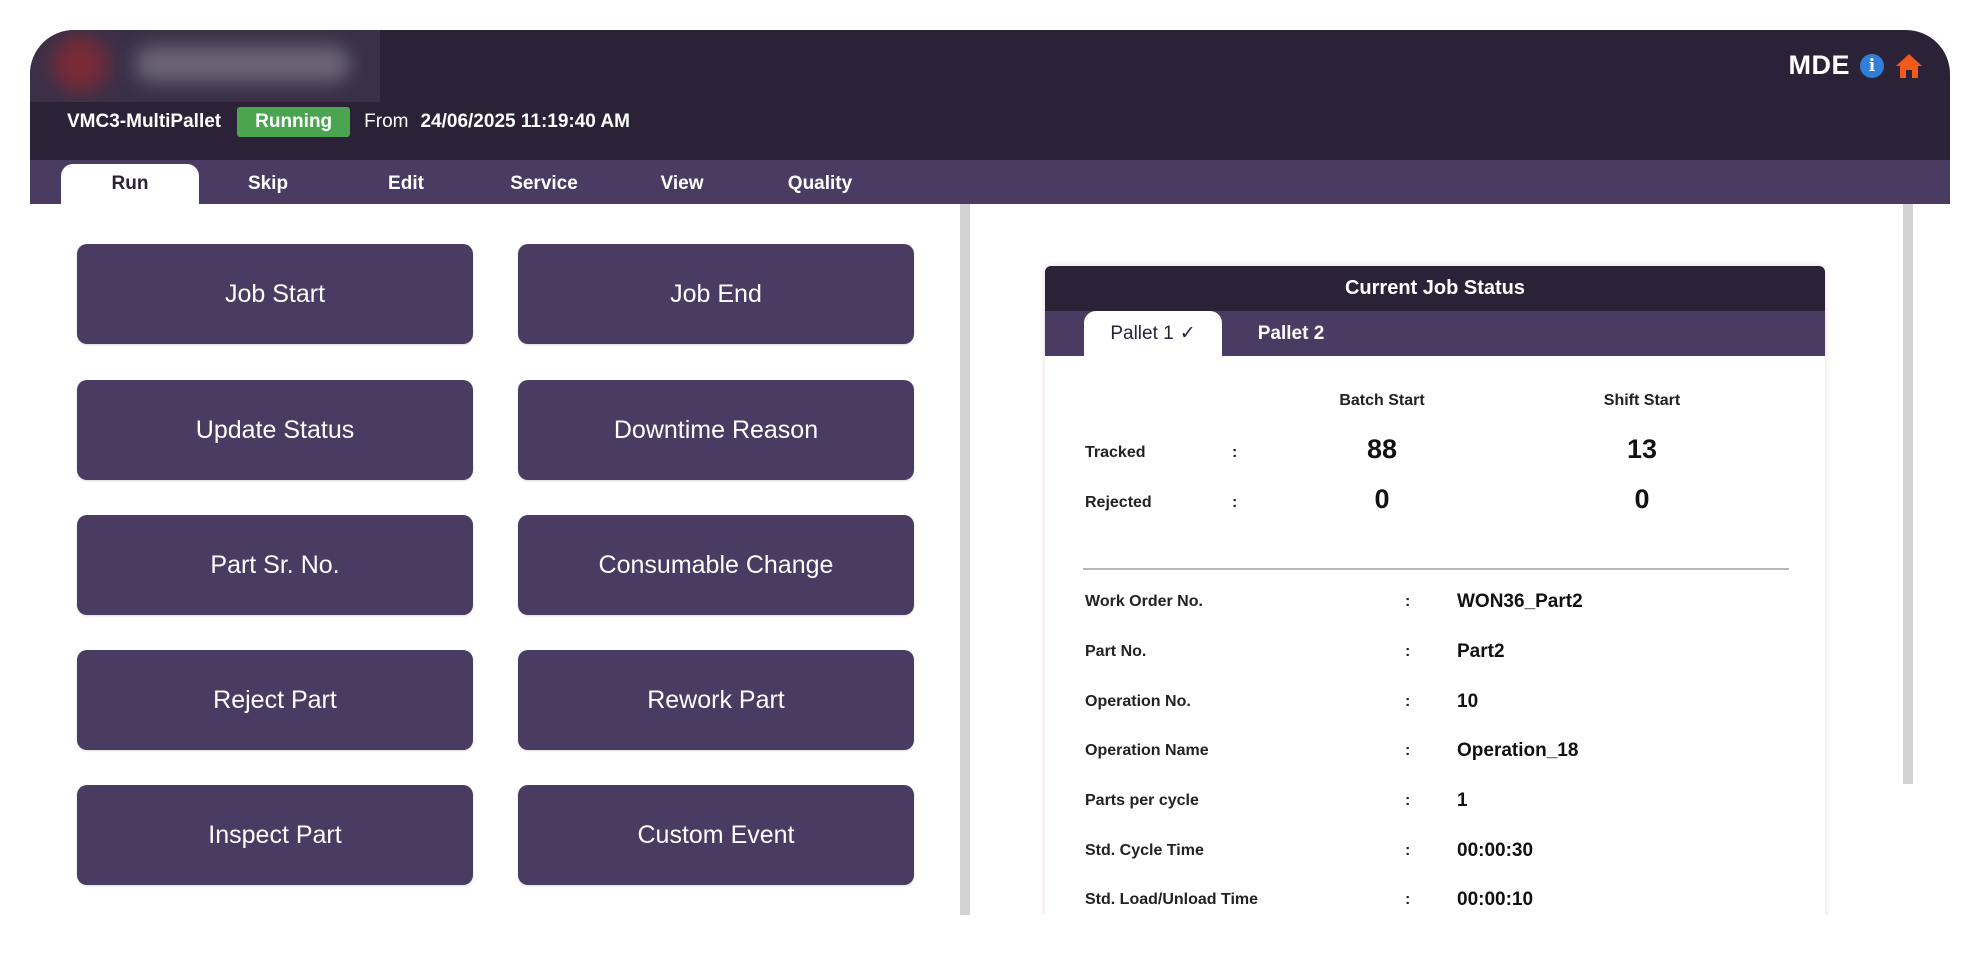  I want to click on detail-value: 1, so click(1462, 800).